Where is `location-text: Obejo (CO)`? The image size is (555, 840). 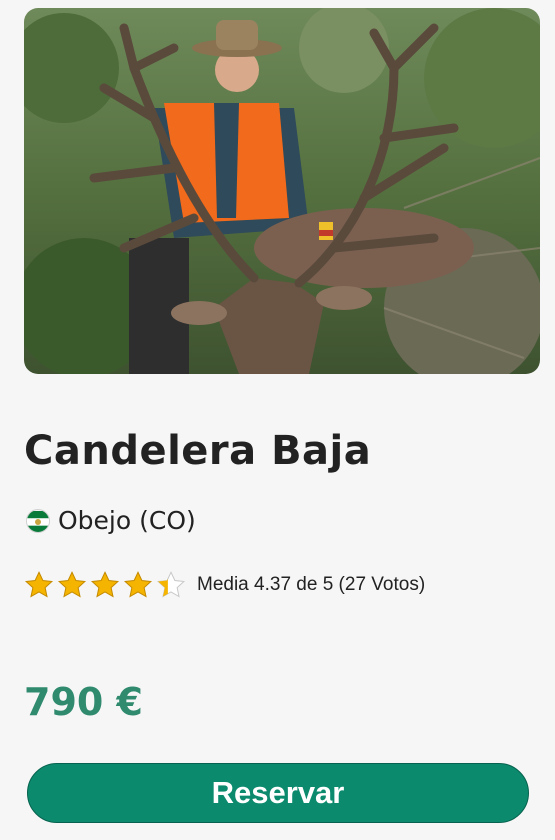 location-text: Obejo (CO) is located at coordinates (127, 520).